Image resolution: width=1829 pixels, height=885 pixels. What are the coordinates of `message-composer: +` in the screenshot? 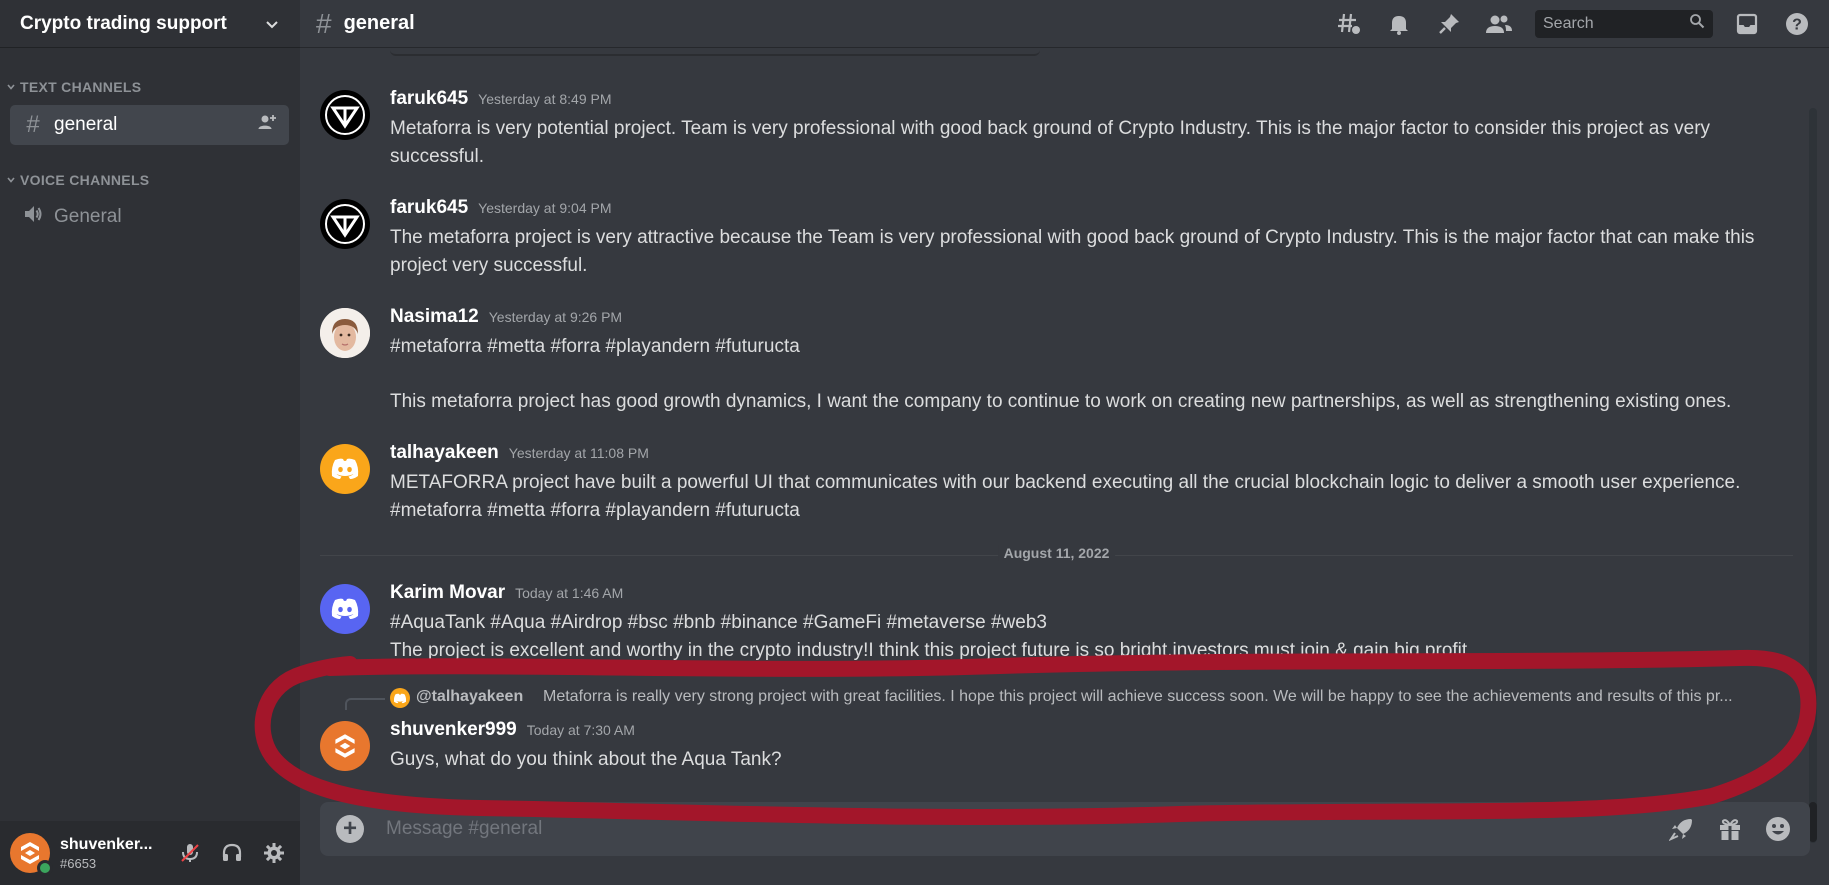 It's located at (1065, 829).